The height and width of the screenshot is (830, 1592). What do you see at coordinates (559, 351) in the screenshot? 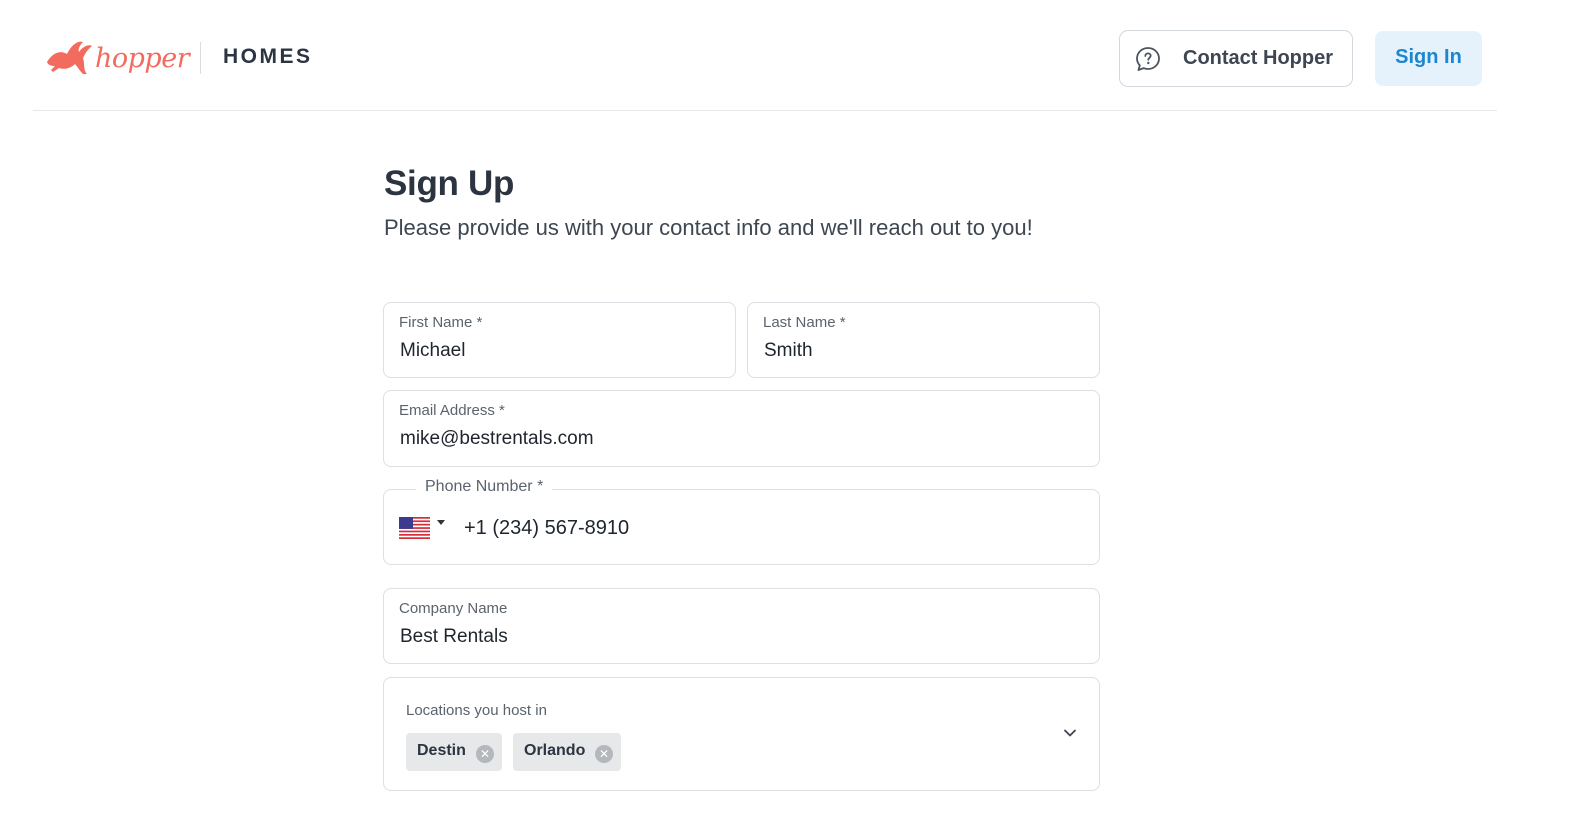
I see `first-name-input` at bounding box center [559, 351].